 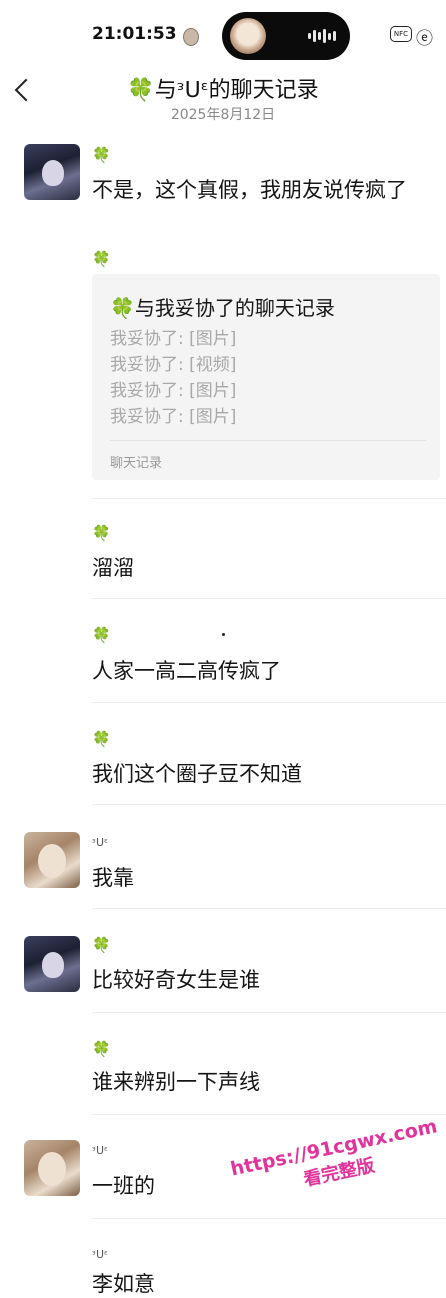 I want to click on dynamic-island, so click(x=286, y=36).